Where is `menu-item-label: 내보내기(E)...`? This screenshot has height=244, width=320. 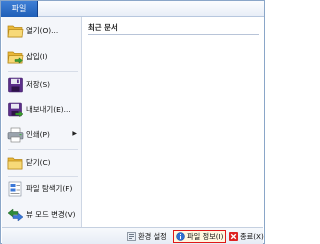
menu-item-label: 내보내기(E)... is located at coordinates (48, 109).